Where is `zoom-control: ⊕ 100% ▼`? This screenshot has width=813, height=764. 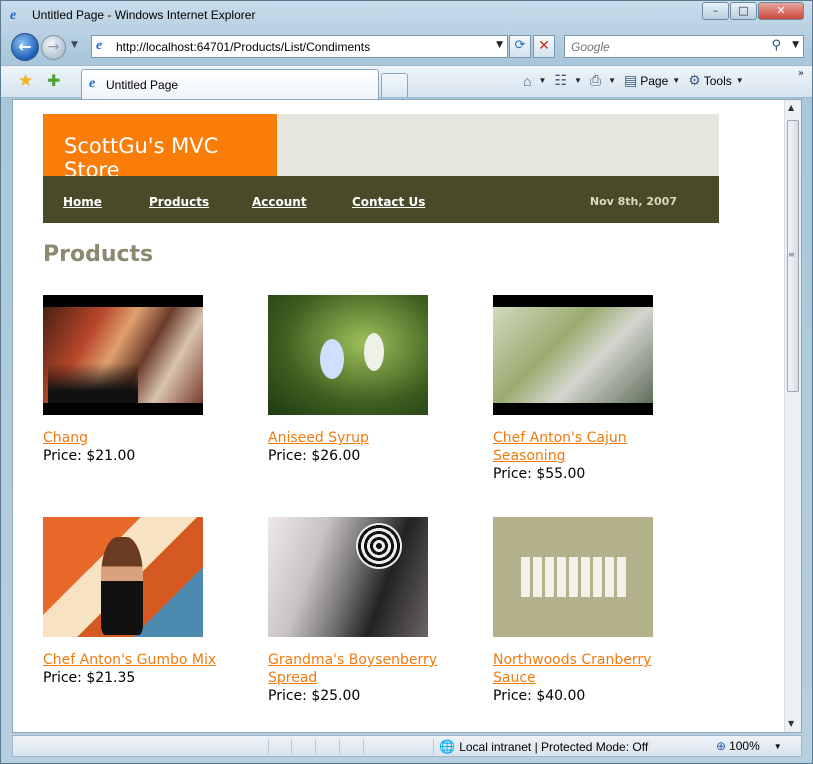
zoom-control: ⊕ 100% ▼ is located at coordinates (749, 746).